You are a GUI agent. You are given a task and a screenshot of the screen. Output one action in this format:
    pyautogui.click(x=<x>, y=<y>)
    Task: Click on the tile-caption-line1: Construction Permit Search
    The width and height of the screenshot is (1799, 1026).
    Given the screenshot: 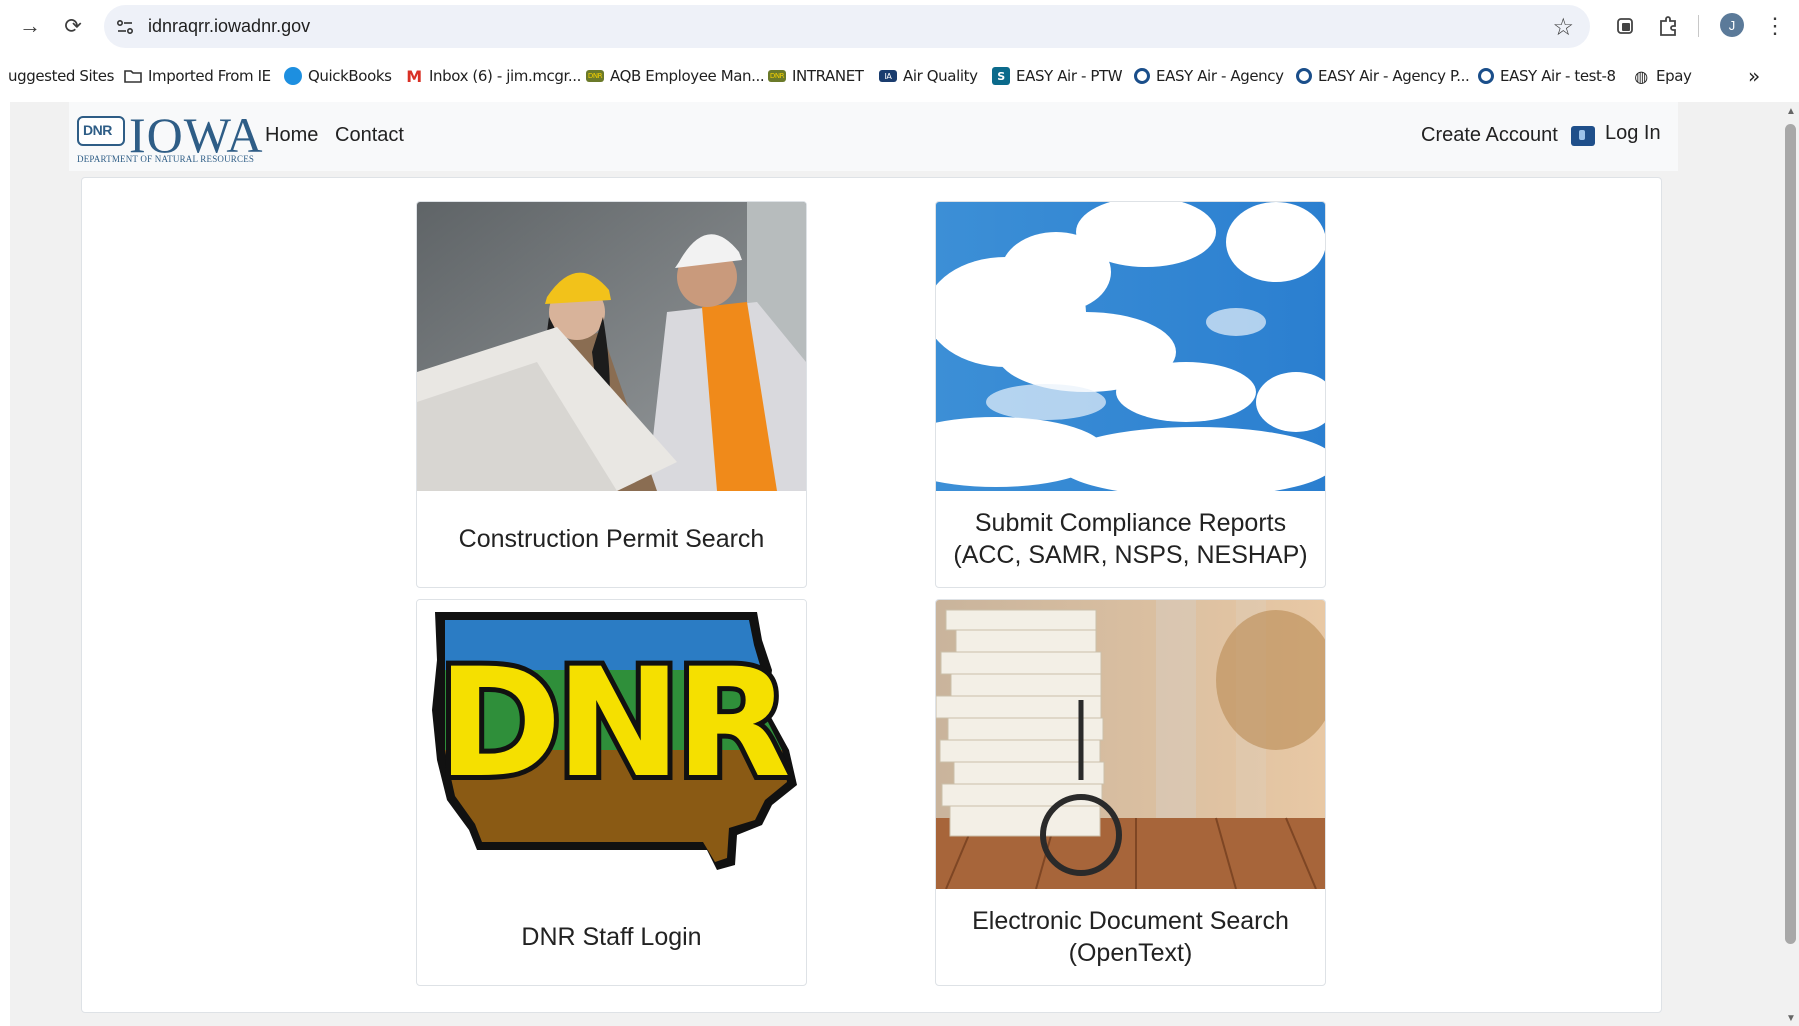 What is the action you would take?
    pyautogui.click(x=611, y=539)
    